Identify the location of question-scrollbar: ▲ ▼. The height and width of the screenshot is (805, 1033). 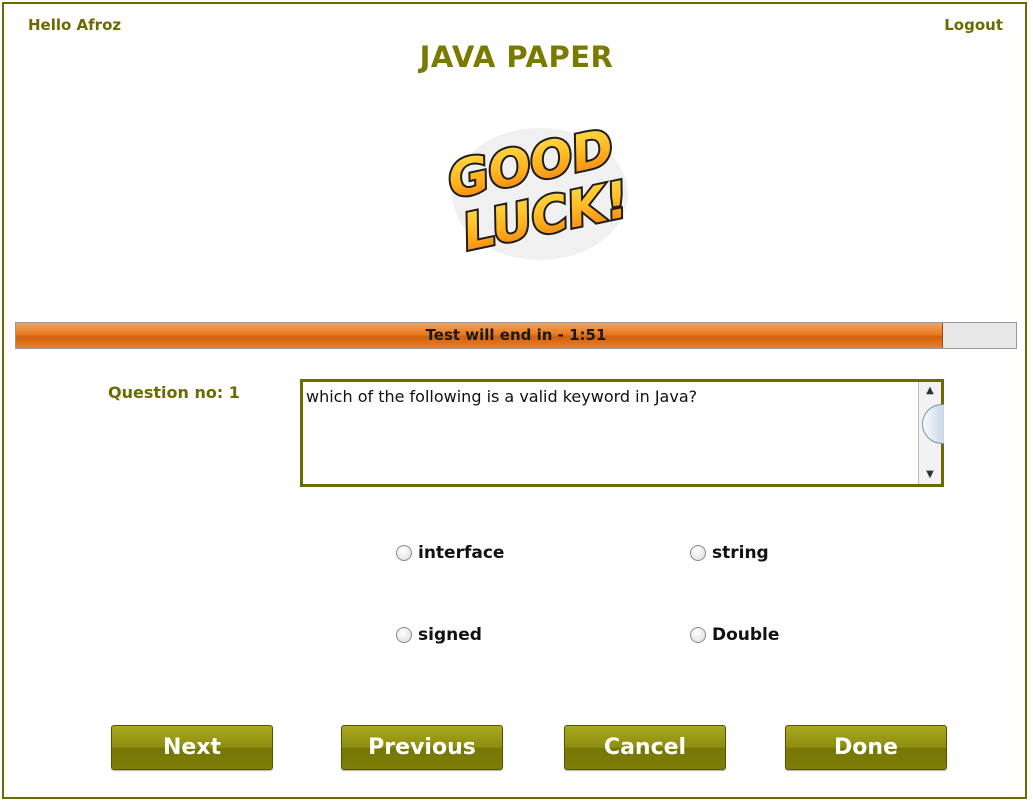
(931, 433).